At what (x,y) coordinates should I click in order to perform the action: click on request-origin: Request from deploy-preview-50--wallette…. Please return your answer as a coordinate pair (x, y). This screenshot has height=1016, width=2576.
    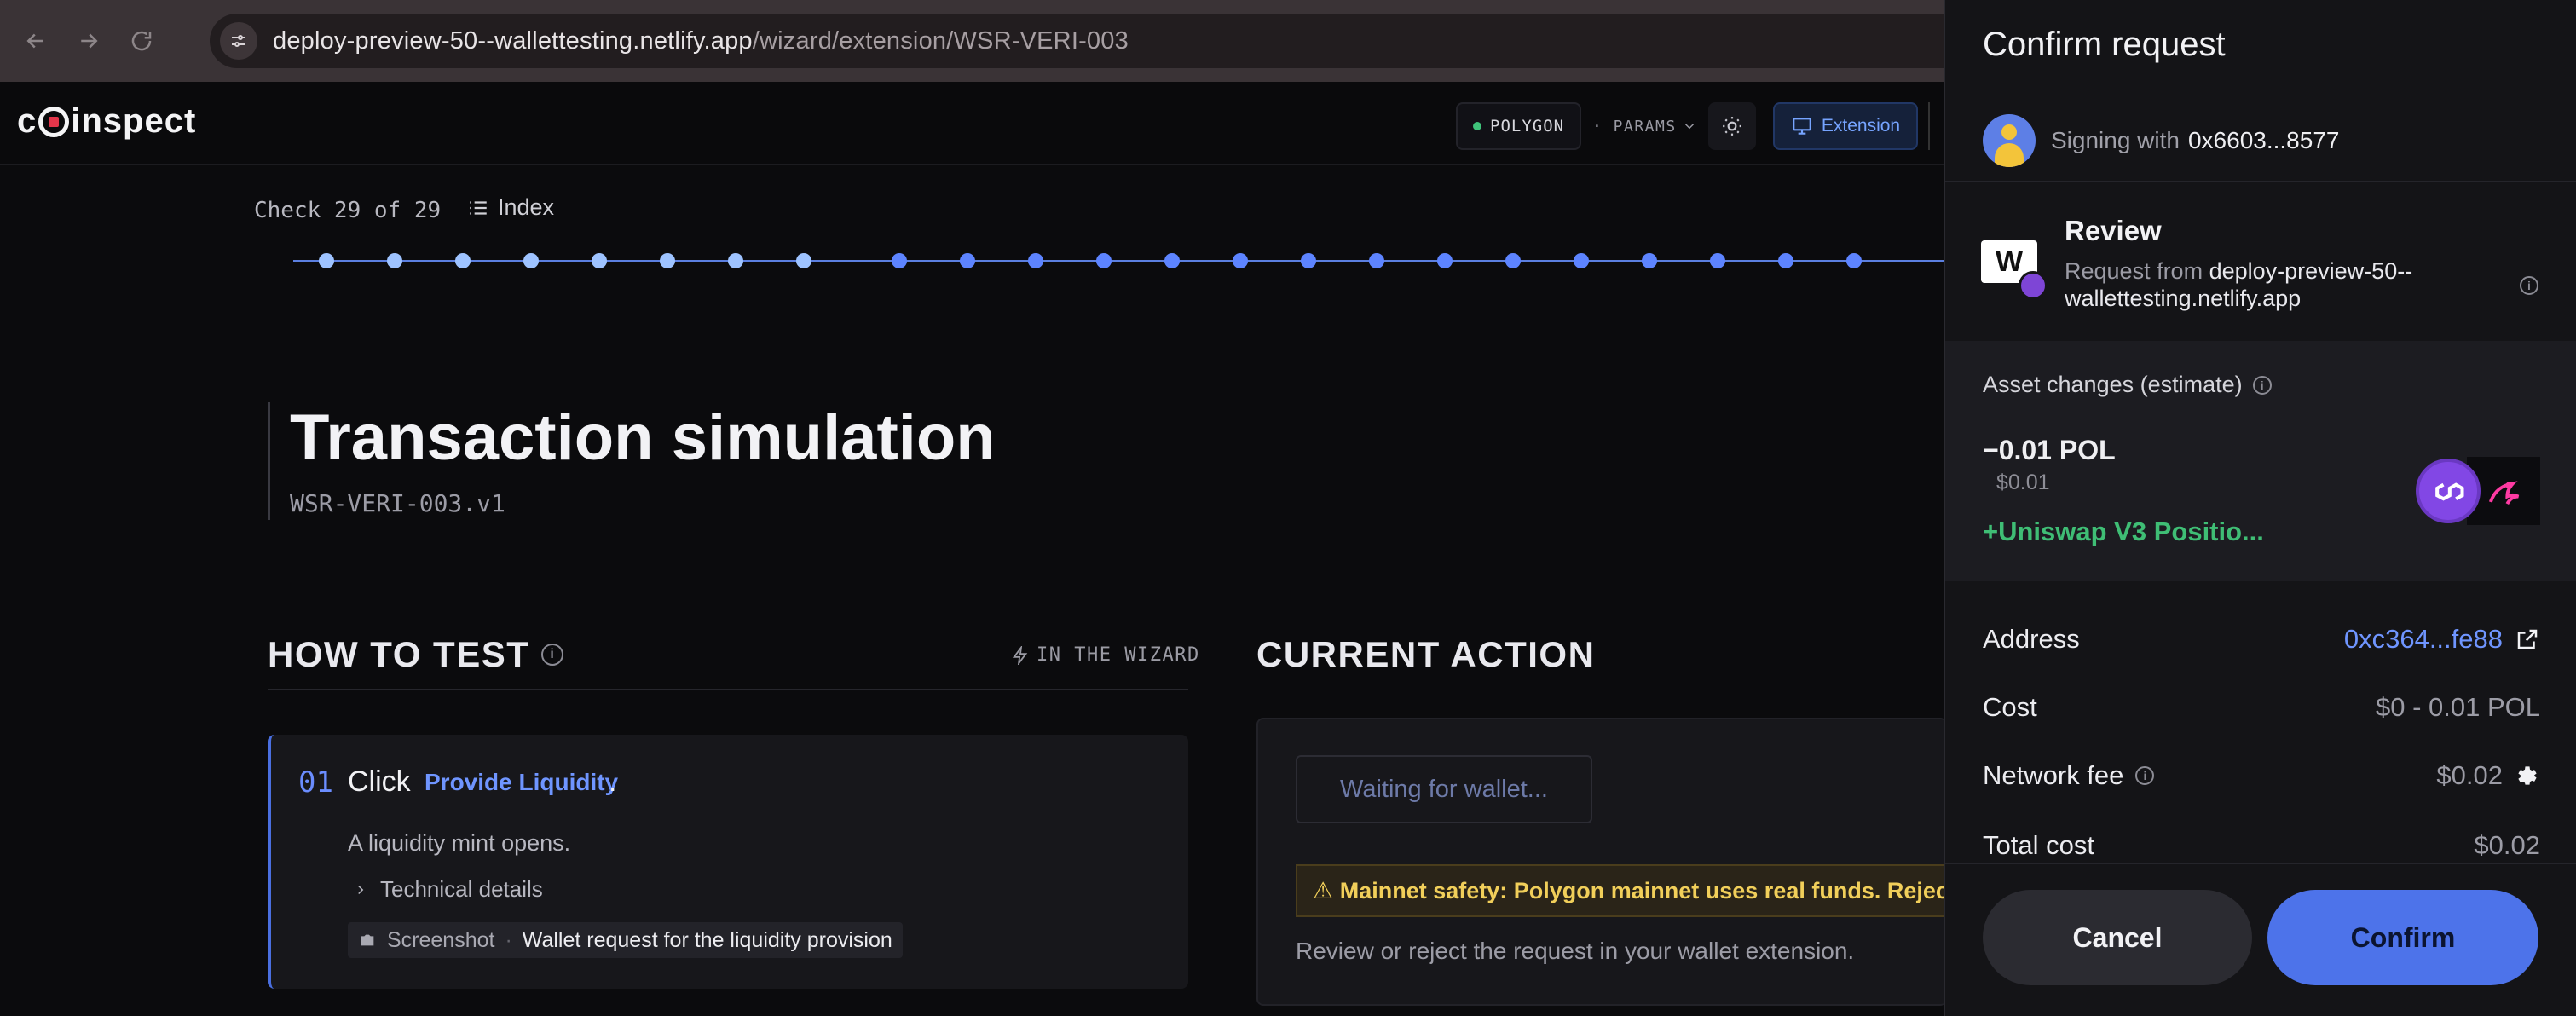
    Looking at the image, I should click on (2278, 284).